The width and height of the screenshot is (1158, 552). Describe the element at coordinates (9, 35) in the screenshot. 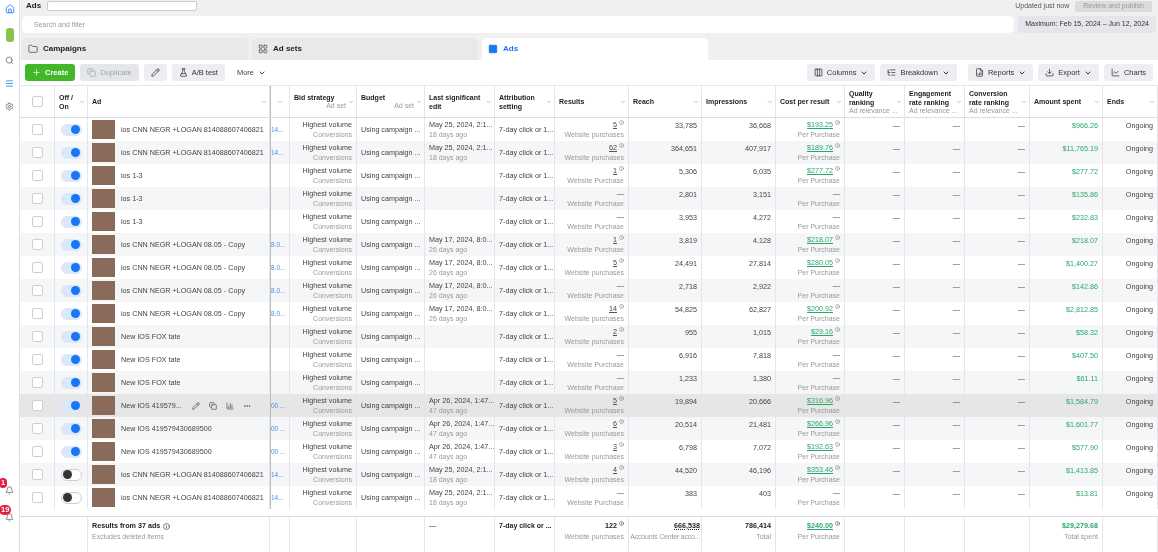

I see `account-avatar` at that location.